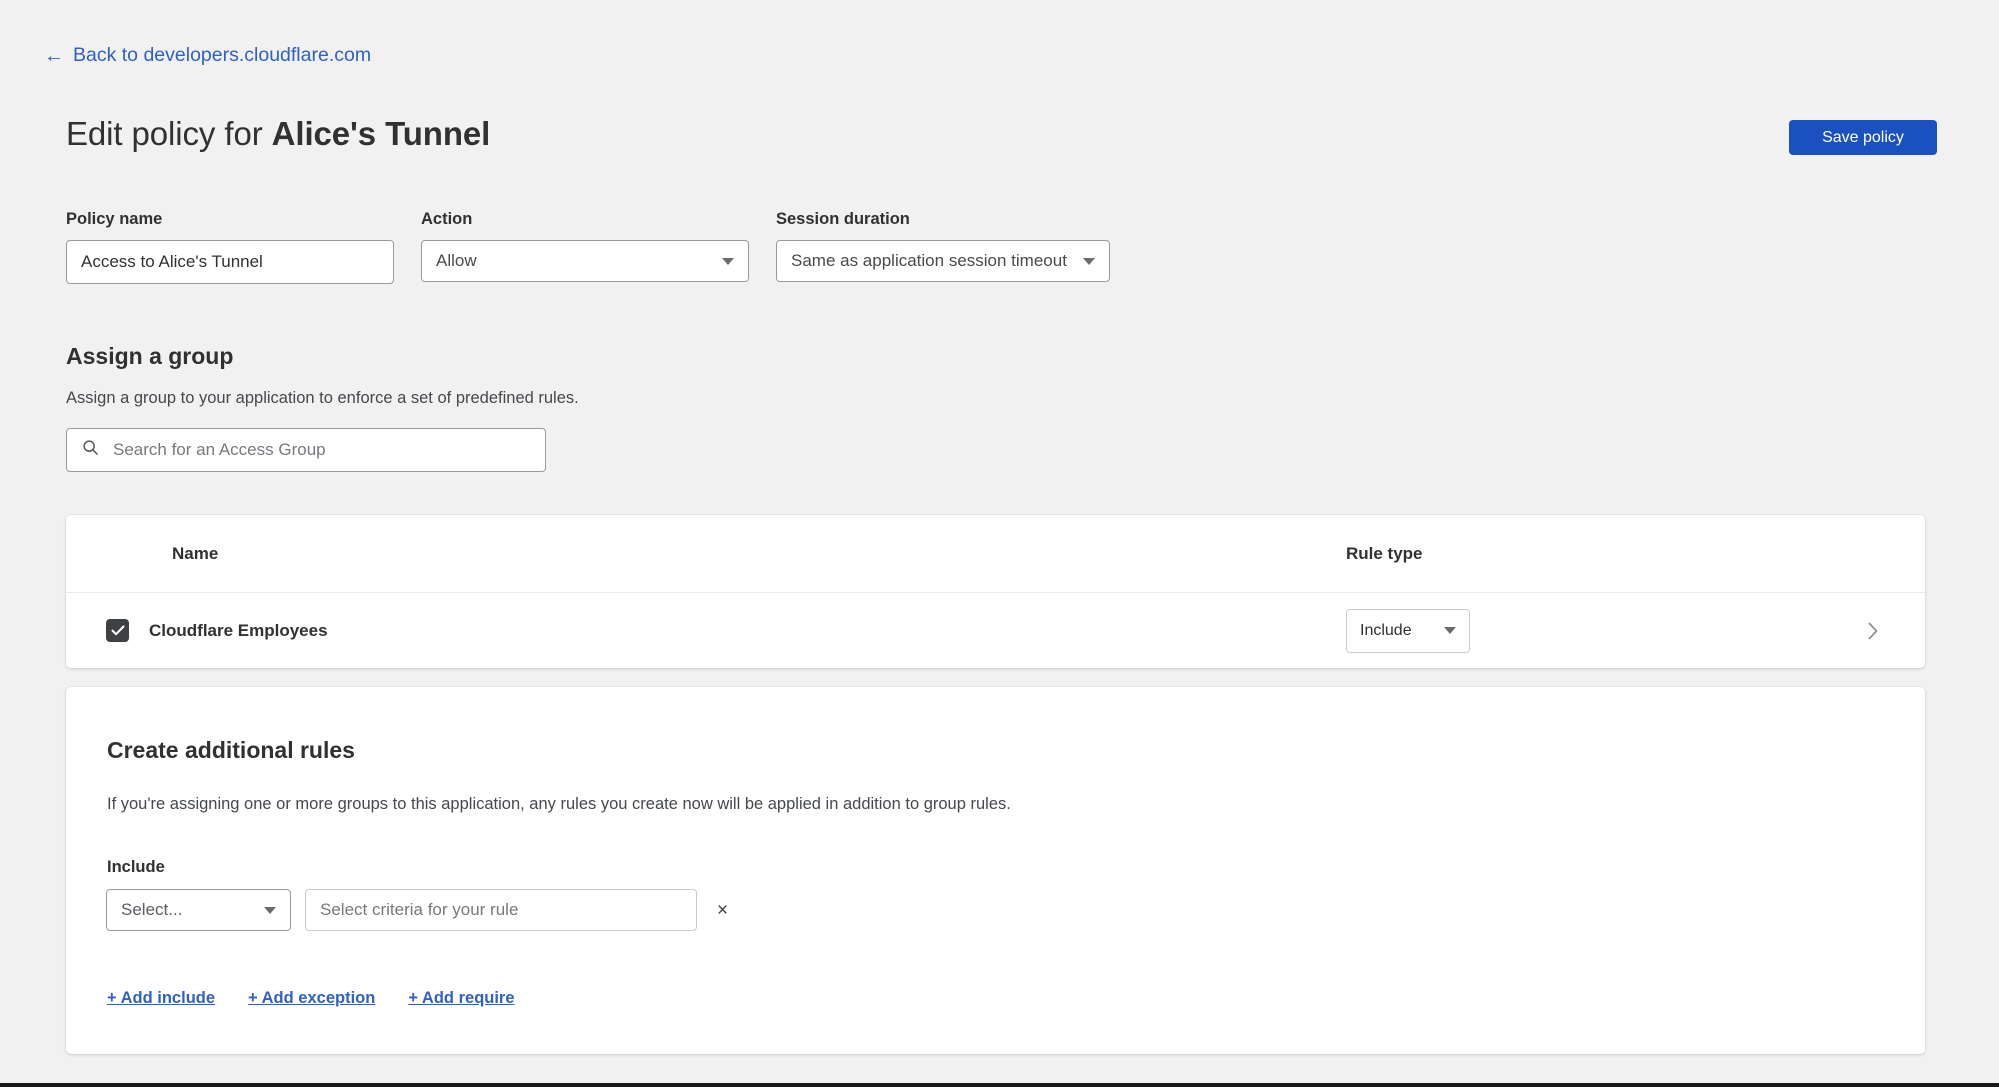  What do you see at coordinates (238, 630) in the screenshot?
I see `group-name-label: Cloudflare Employees` at bounding box center [238, 630].